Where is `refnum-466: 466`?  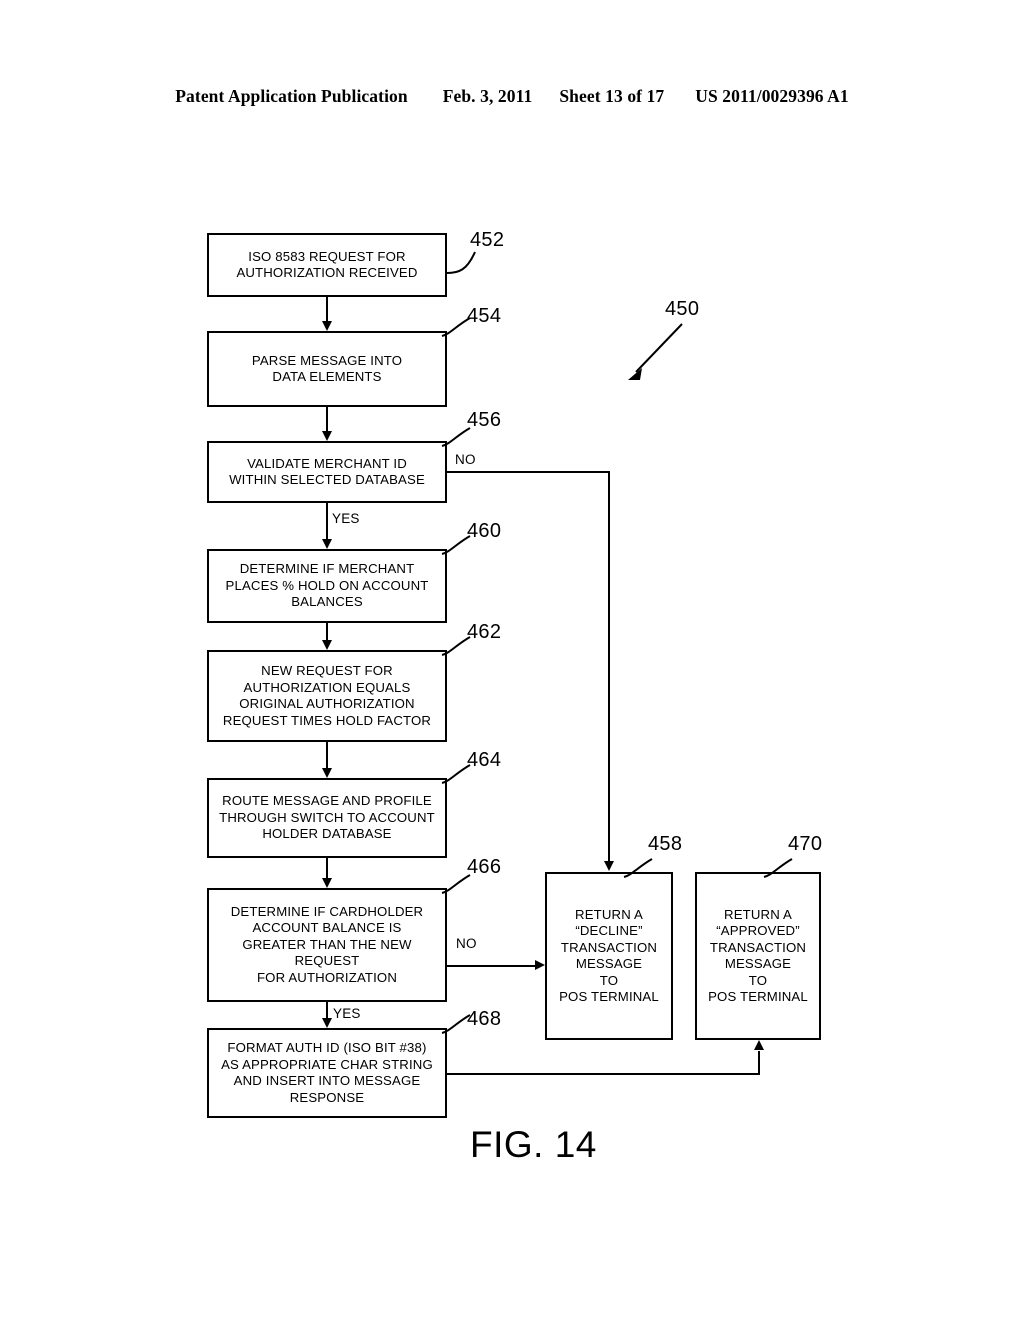 refnum-466: 466 is located at coordinates (484, 867).